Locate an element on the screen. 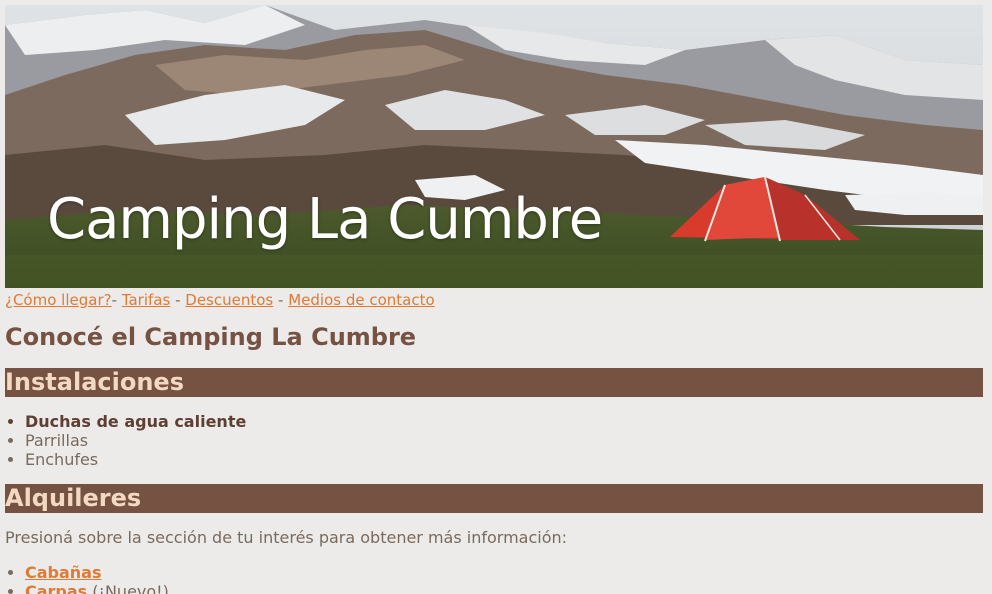 This screenshot has width=992, height=594. list-item: Enchufes is located at coordinates (135, 459).